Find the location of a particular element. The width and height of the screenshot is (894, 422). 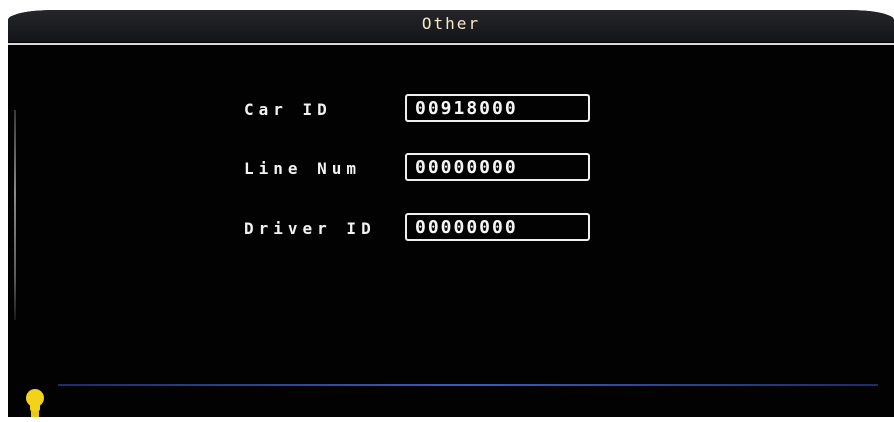

car-id-label: Car ID is located at coordinates (288, 109).